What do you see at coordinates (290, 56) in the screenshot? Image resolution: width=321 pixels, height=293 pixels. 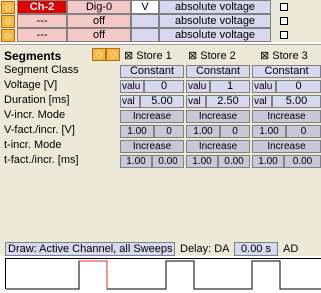 I see `store-label: Store 3` at bounding box center [290, 56].